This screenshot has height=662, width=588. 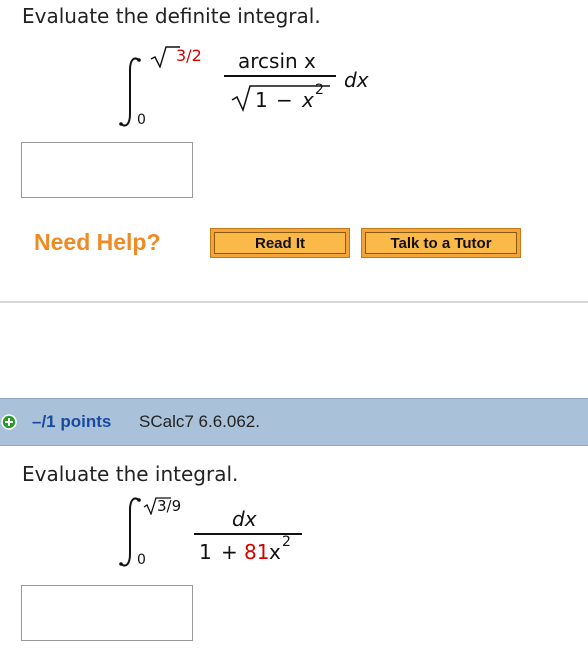 I want to click on need-help-label: Need Help?, so click(x=97, y=242).